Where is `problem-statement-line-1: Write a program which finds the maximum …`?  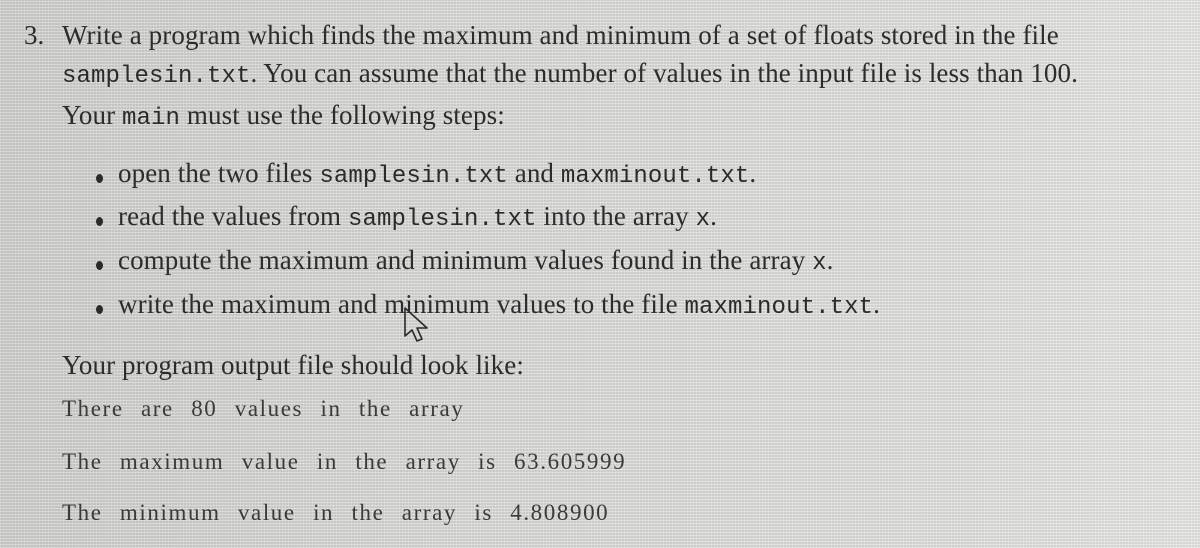 problem-statement-line-1: Write a program which finds the maximum … is located at coordinates (560, 35).